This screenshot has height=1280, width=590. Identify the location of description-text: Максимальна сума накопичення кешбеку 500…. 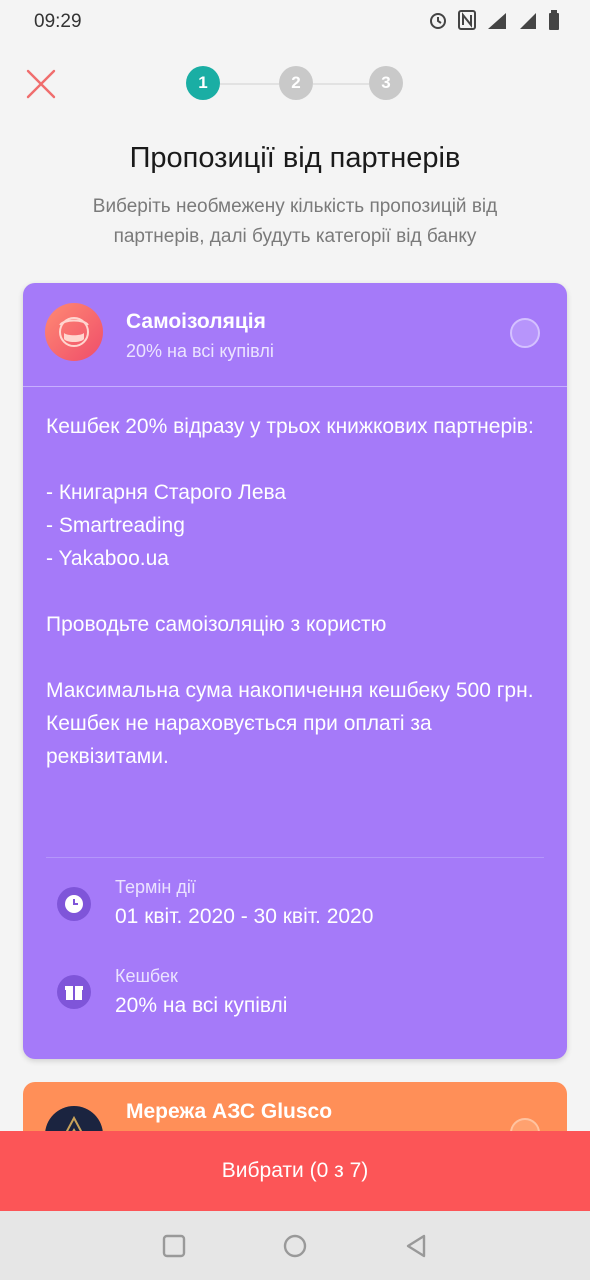
(290, 690).